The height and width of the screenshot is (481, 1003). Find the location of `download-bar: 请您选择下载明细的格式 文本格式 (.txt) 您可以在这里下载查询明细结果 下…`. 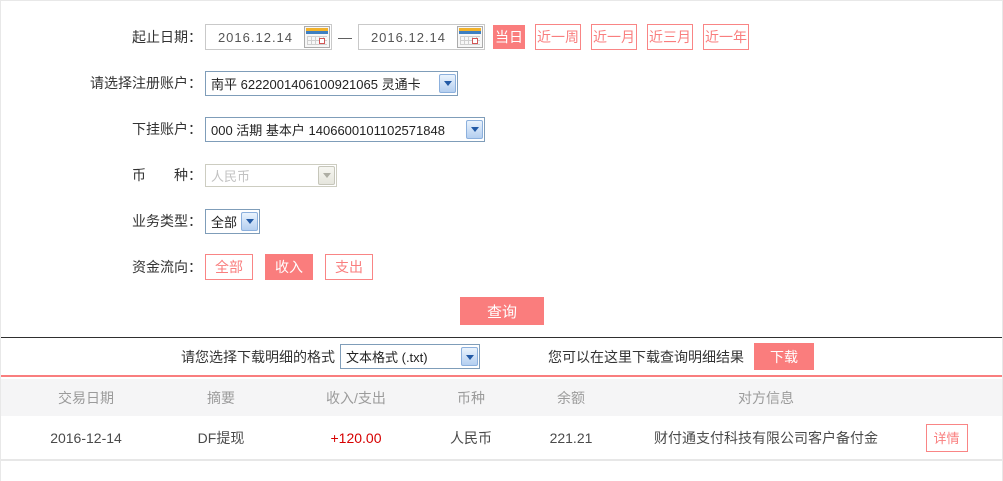

download-bar: 请您选择下载明细的格式 文本格式 (.txt) 您可以在这里下载查询明细结果 下… is located at coordinates (501, 357).